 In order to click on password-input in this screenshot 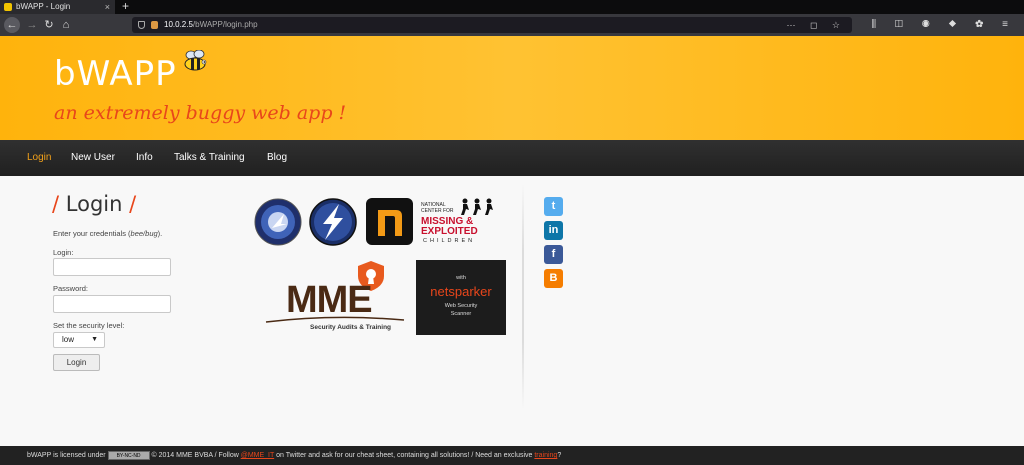, I will do `click(112, 304)`.